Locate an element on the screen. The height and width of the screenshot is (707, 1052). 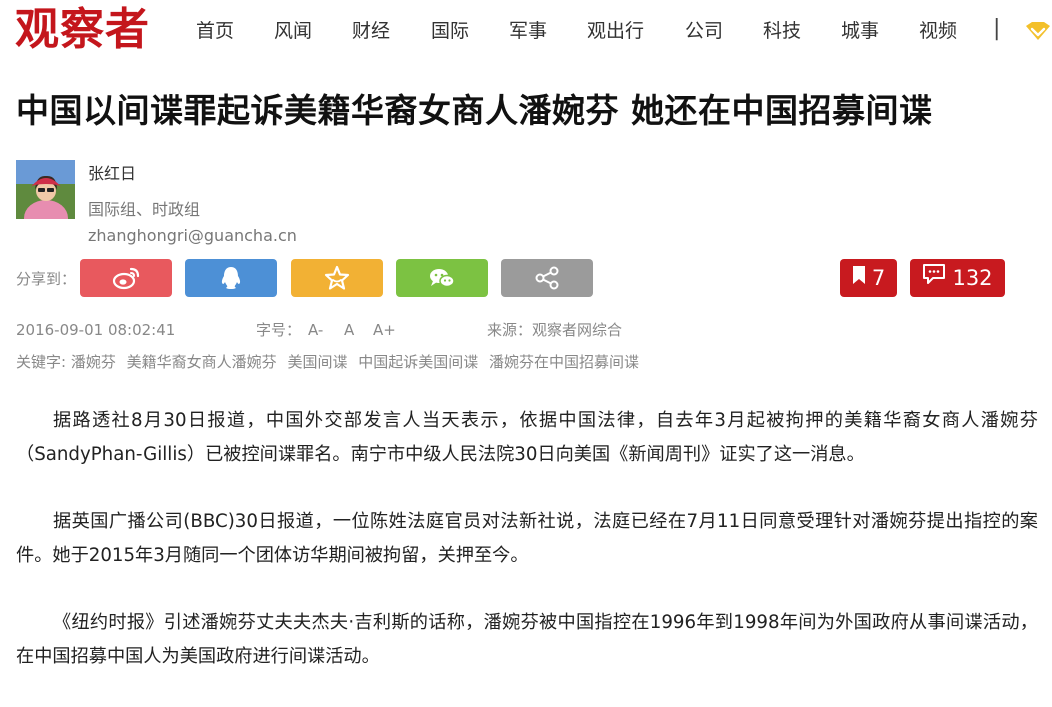
star-icon is located at coordinates (337, 278).